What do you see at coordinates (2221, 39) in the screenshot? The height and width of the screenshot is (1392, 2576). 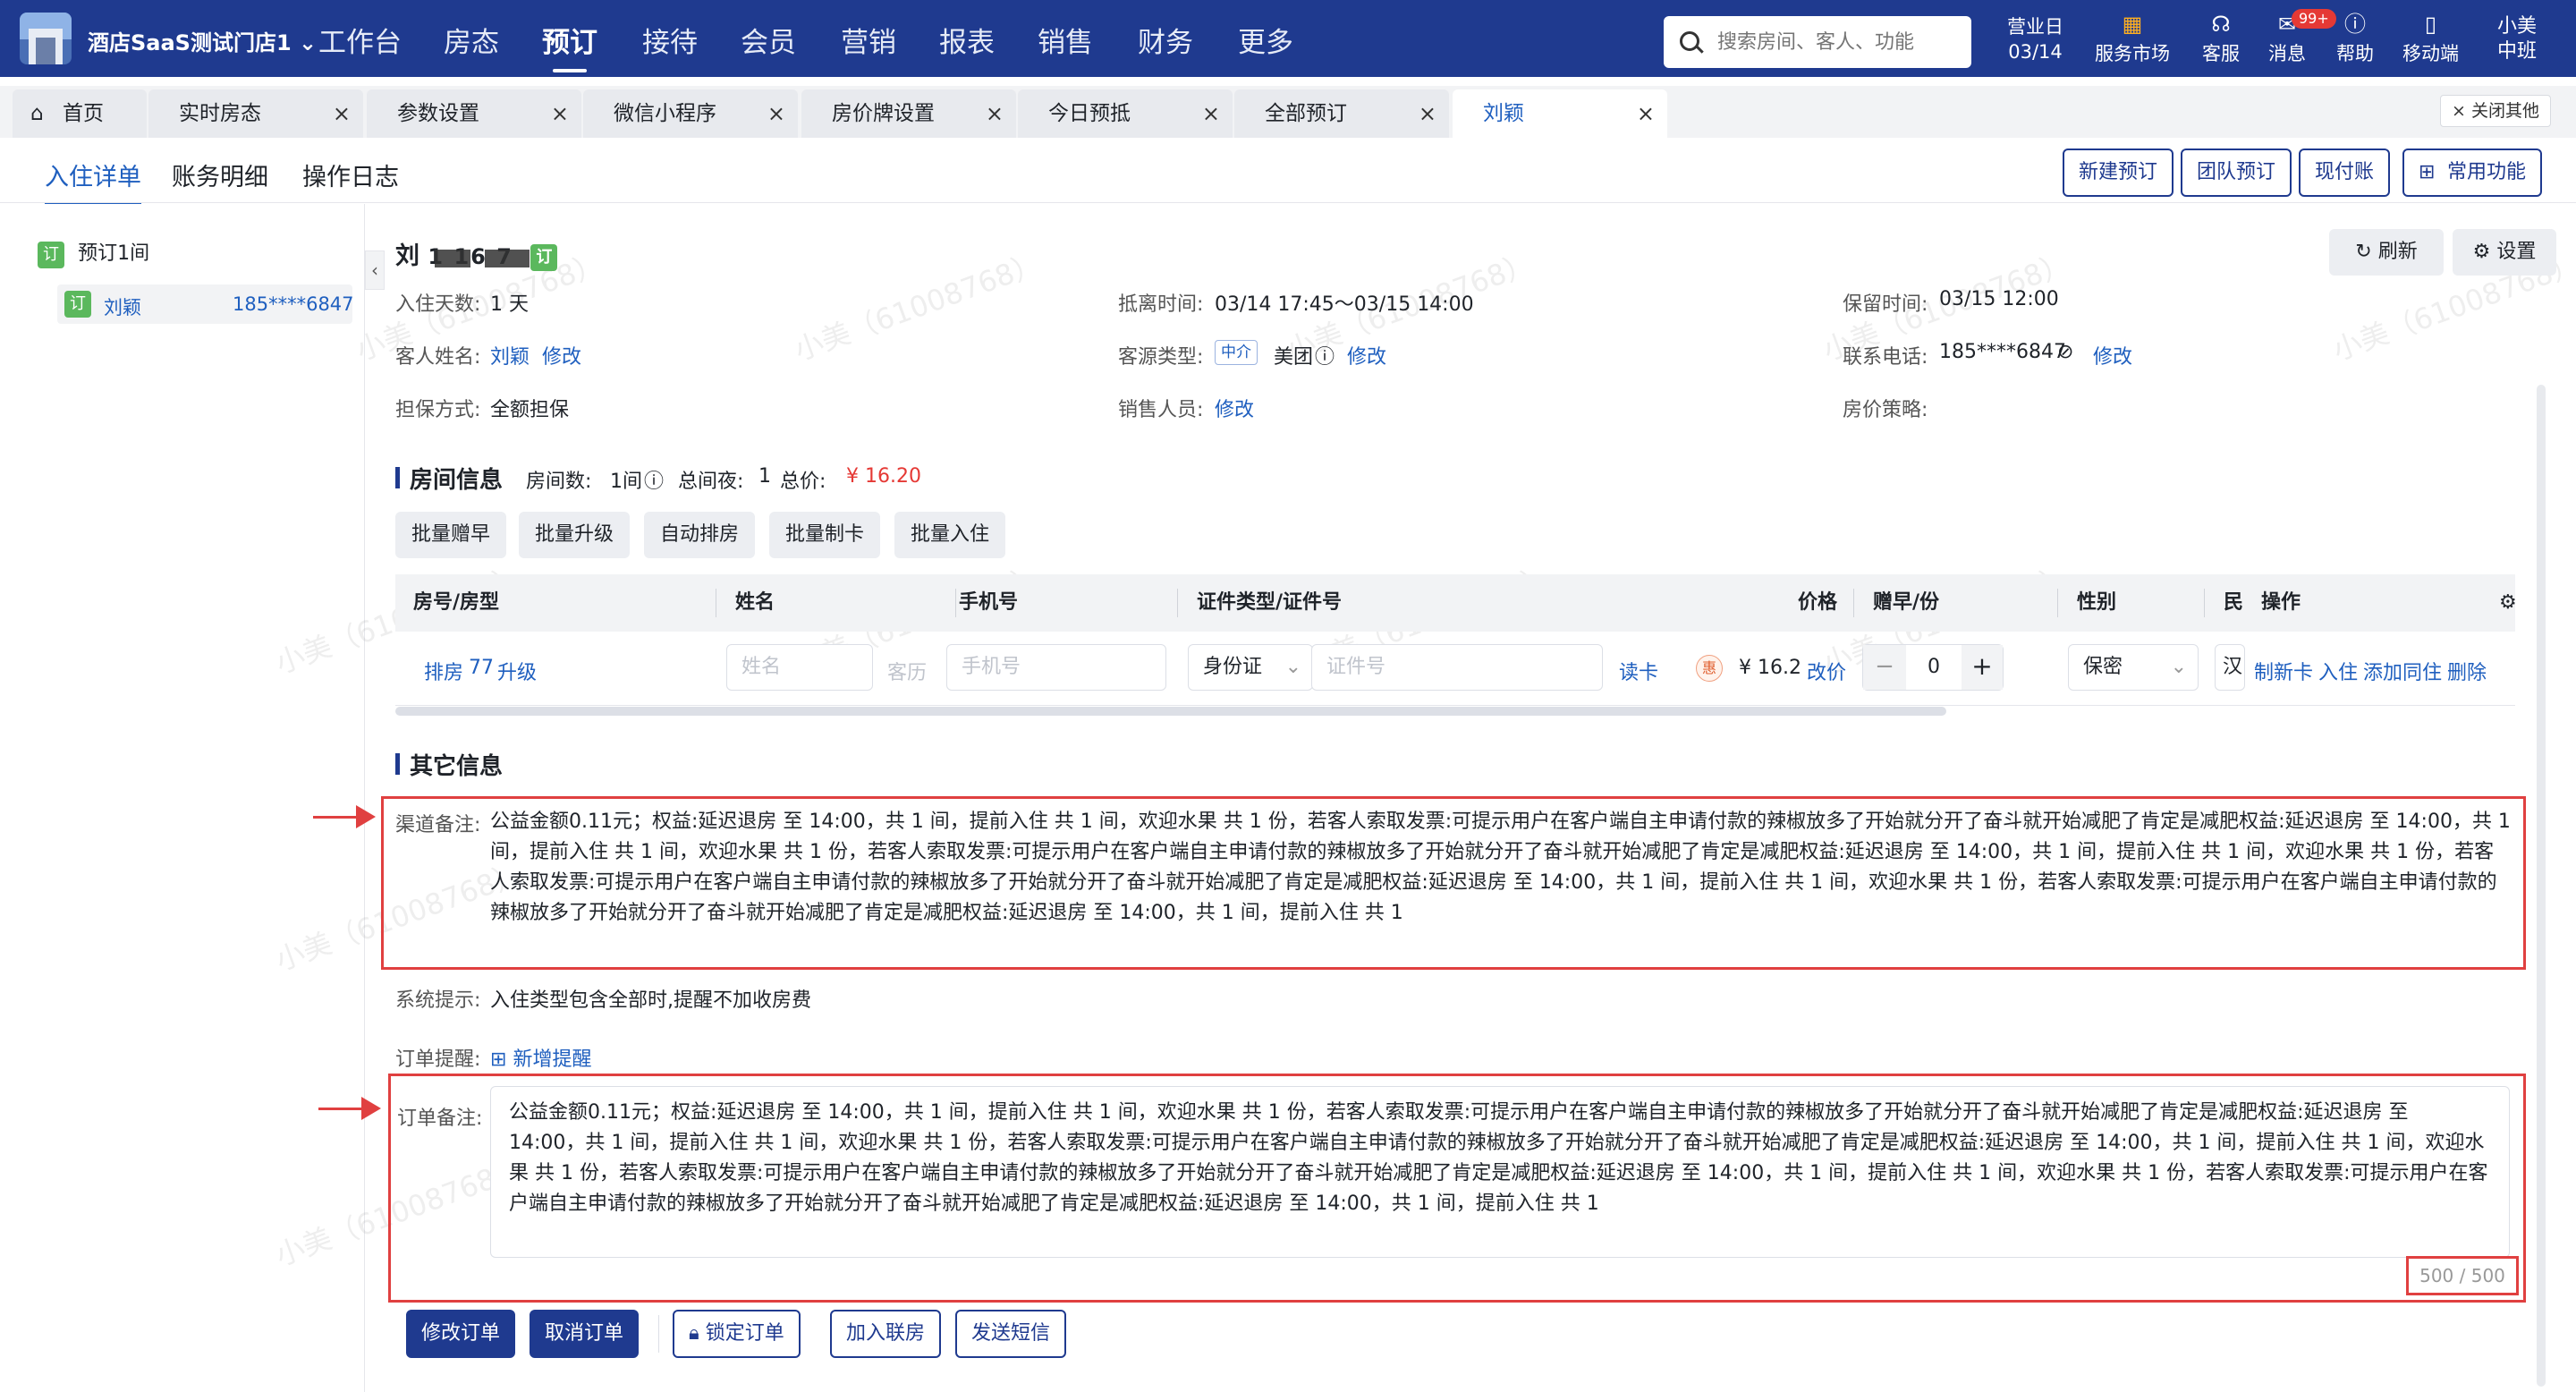 I see `customer-service-button: ☊ 客服` at bounding box center [2221, 39].